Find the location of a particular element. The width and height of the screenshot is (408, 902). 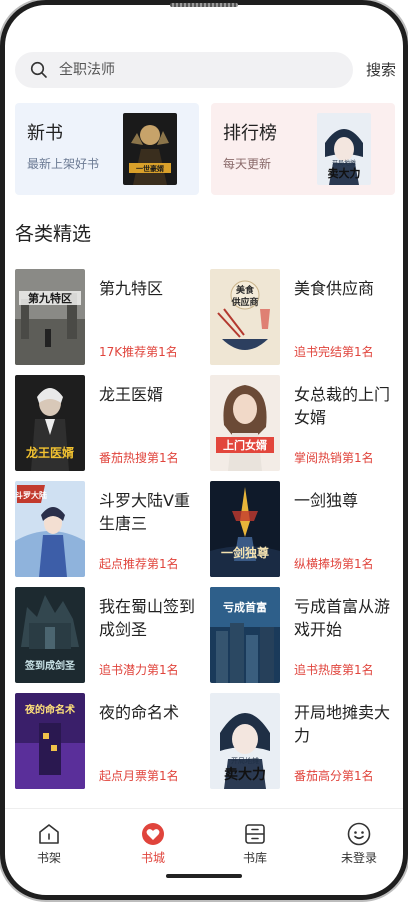

ranking-subtitle: 每天更新 is located at coordinates (247, 164).